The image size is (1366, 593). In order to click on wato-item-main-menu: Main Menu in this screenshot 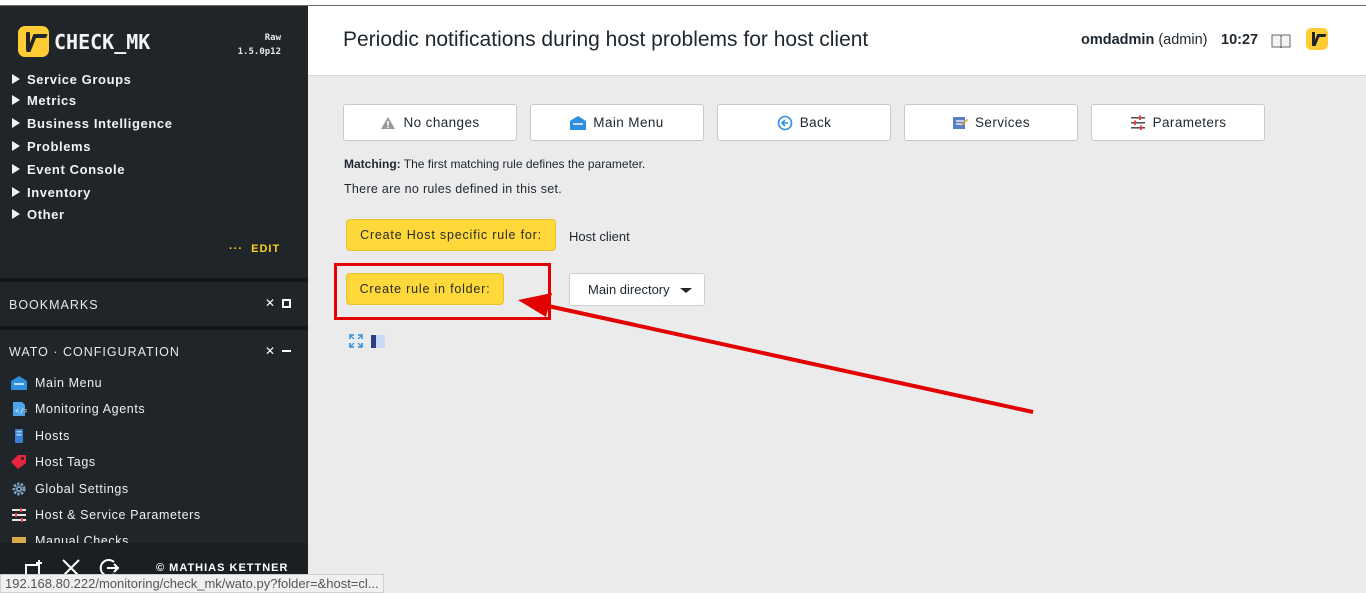, I will do `click(56, 383)`.